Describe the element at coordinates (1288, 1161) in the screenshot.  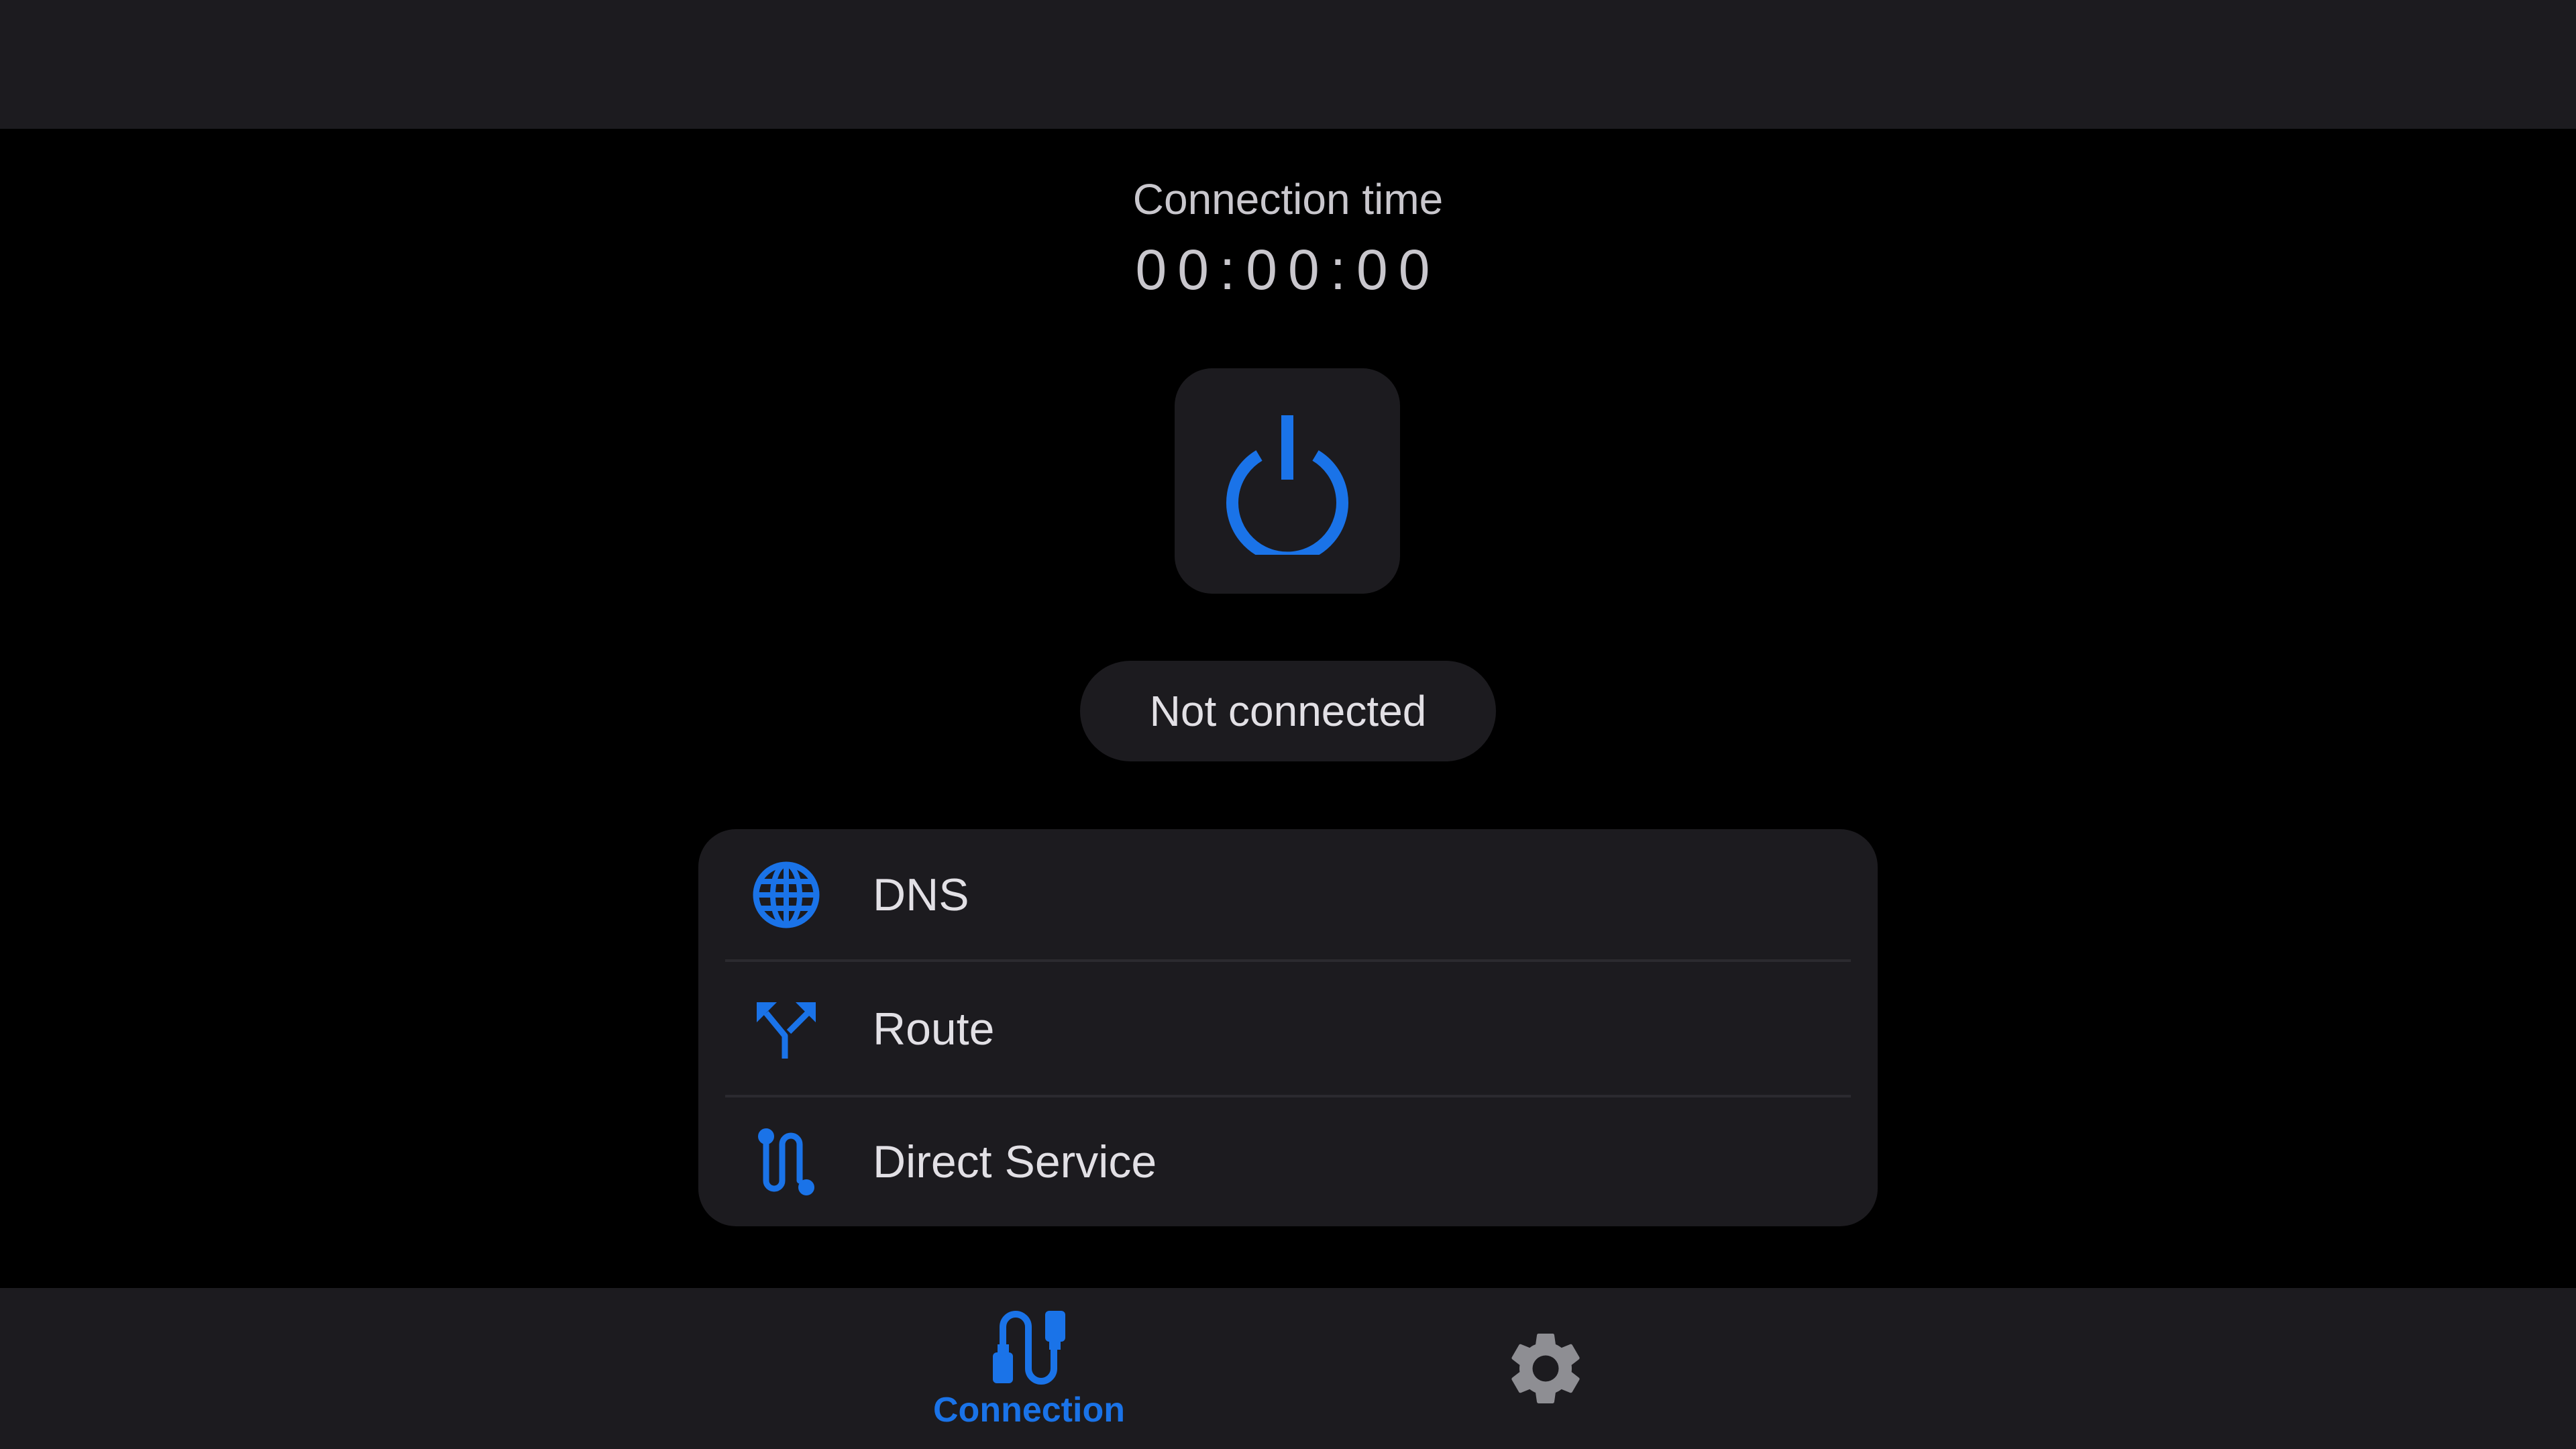
I see `option-row-direct-service: Direct Service` at that location.